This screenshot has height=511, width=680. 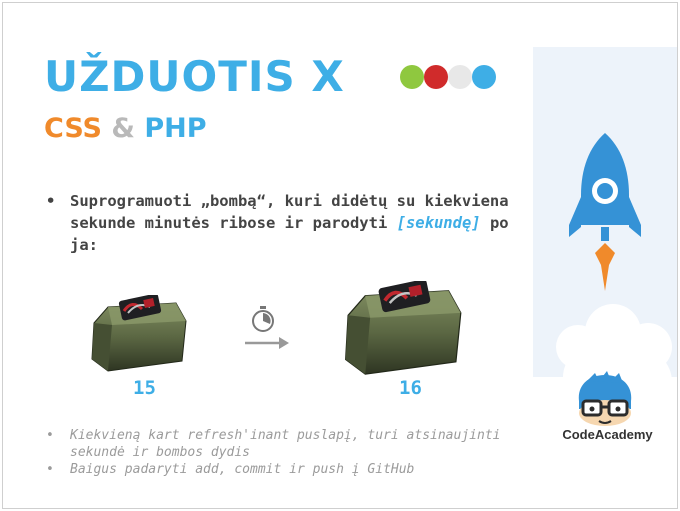 What do you see at coordinates (460, 77) in the screenshot?
I see `white-dot` at bounding box center [460, 77].